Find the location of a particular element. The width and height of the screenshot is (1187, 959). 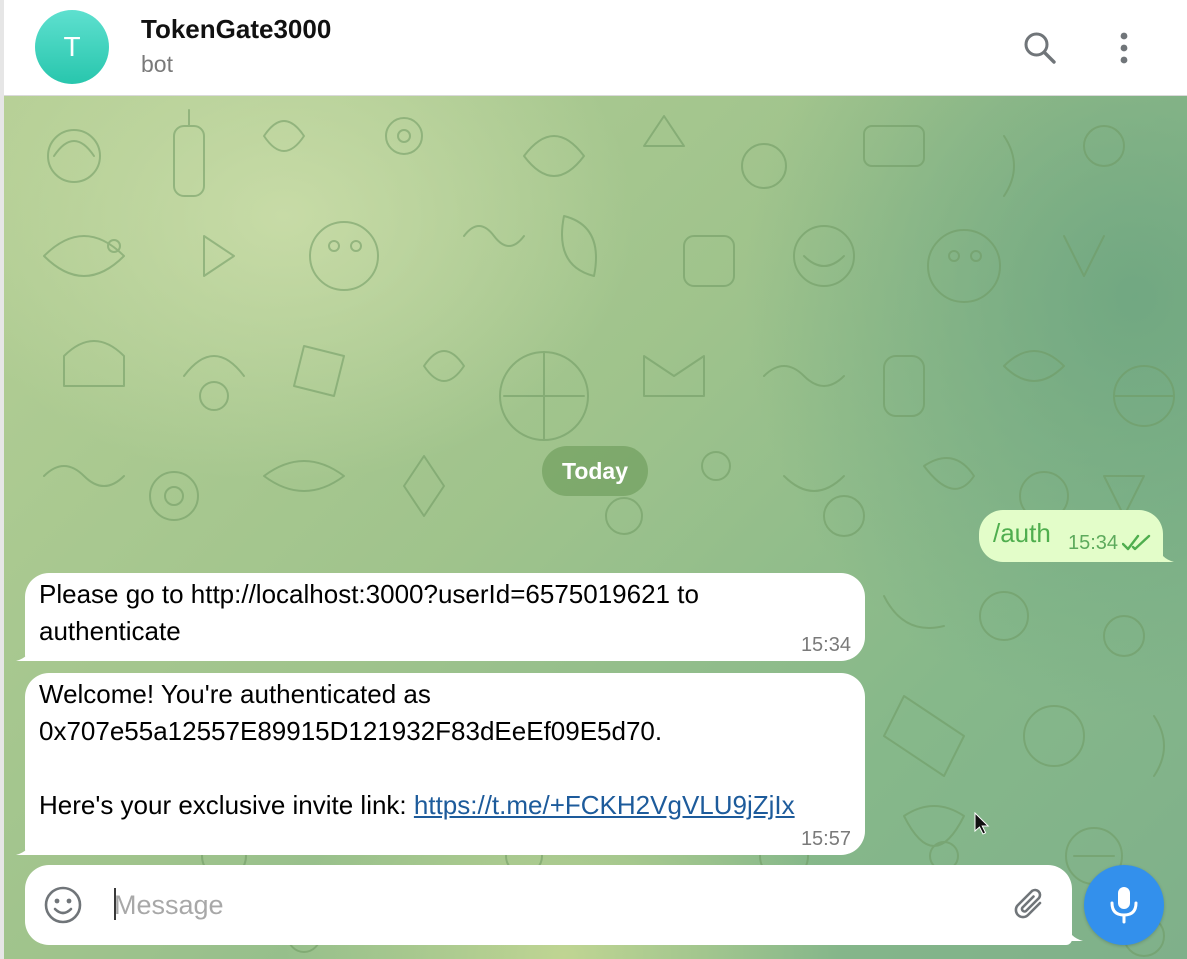

avatar-letter: T is located at coordinates (72, 46).